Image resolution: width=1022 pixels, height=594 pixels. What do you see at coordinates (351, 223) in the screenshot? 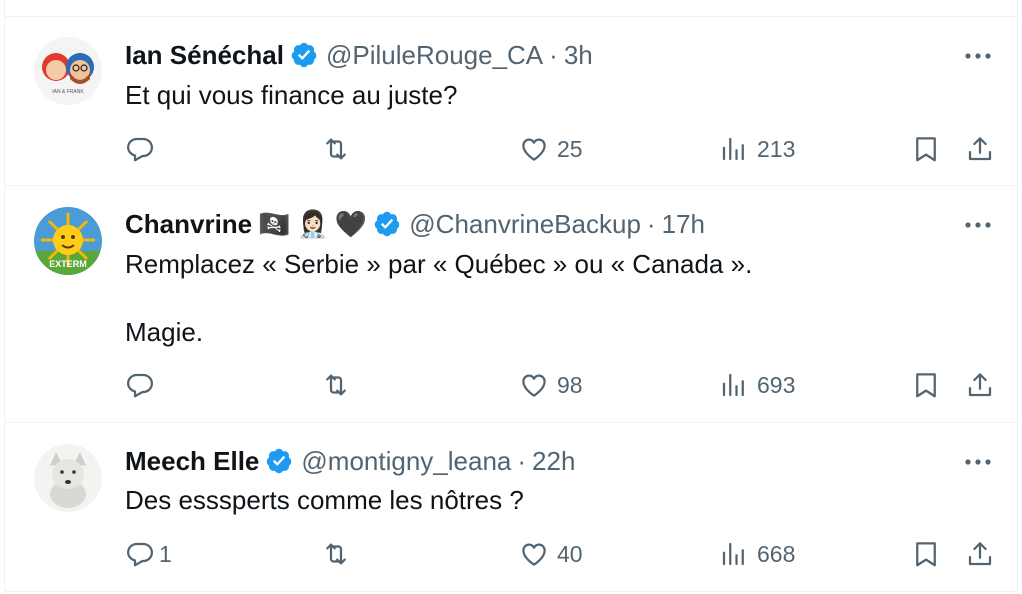
I see `black-heart-emoji: 🖤` at bounding box center [351, 223].